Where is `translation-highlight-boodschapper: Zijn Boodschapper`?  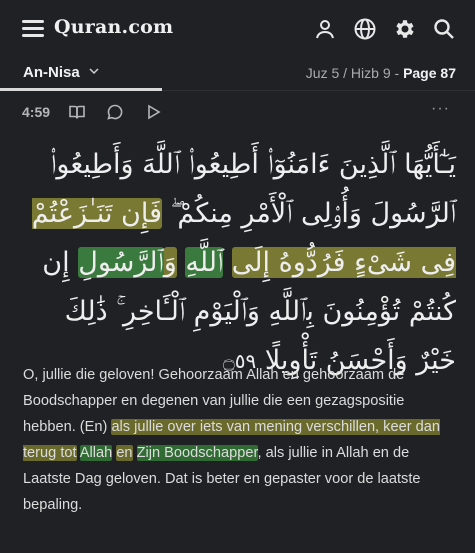
translation-highlight-boodschapper: Zijn Boodschapper is located at coordinates (197, 453).